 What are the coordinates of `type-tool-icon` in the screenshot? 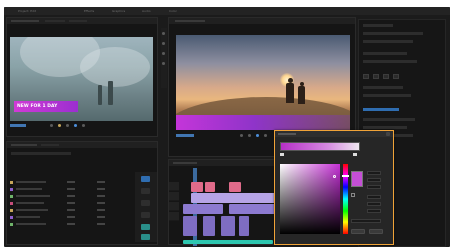 It's located at (145, 227).